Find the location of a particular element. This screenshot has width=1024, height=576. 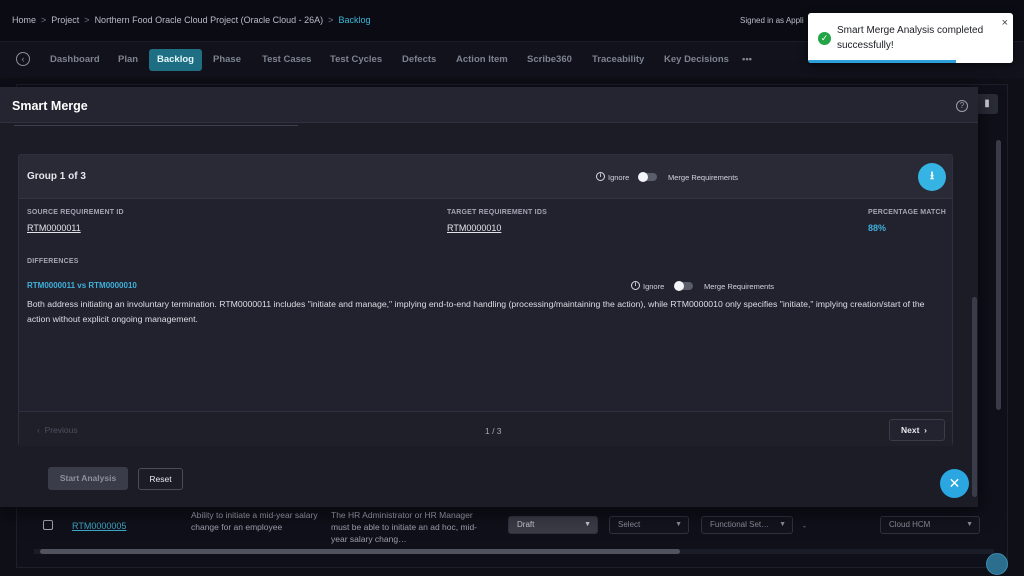

tab-dashboard: Dashboard is located at coordinates (75, 60).